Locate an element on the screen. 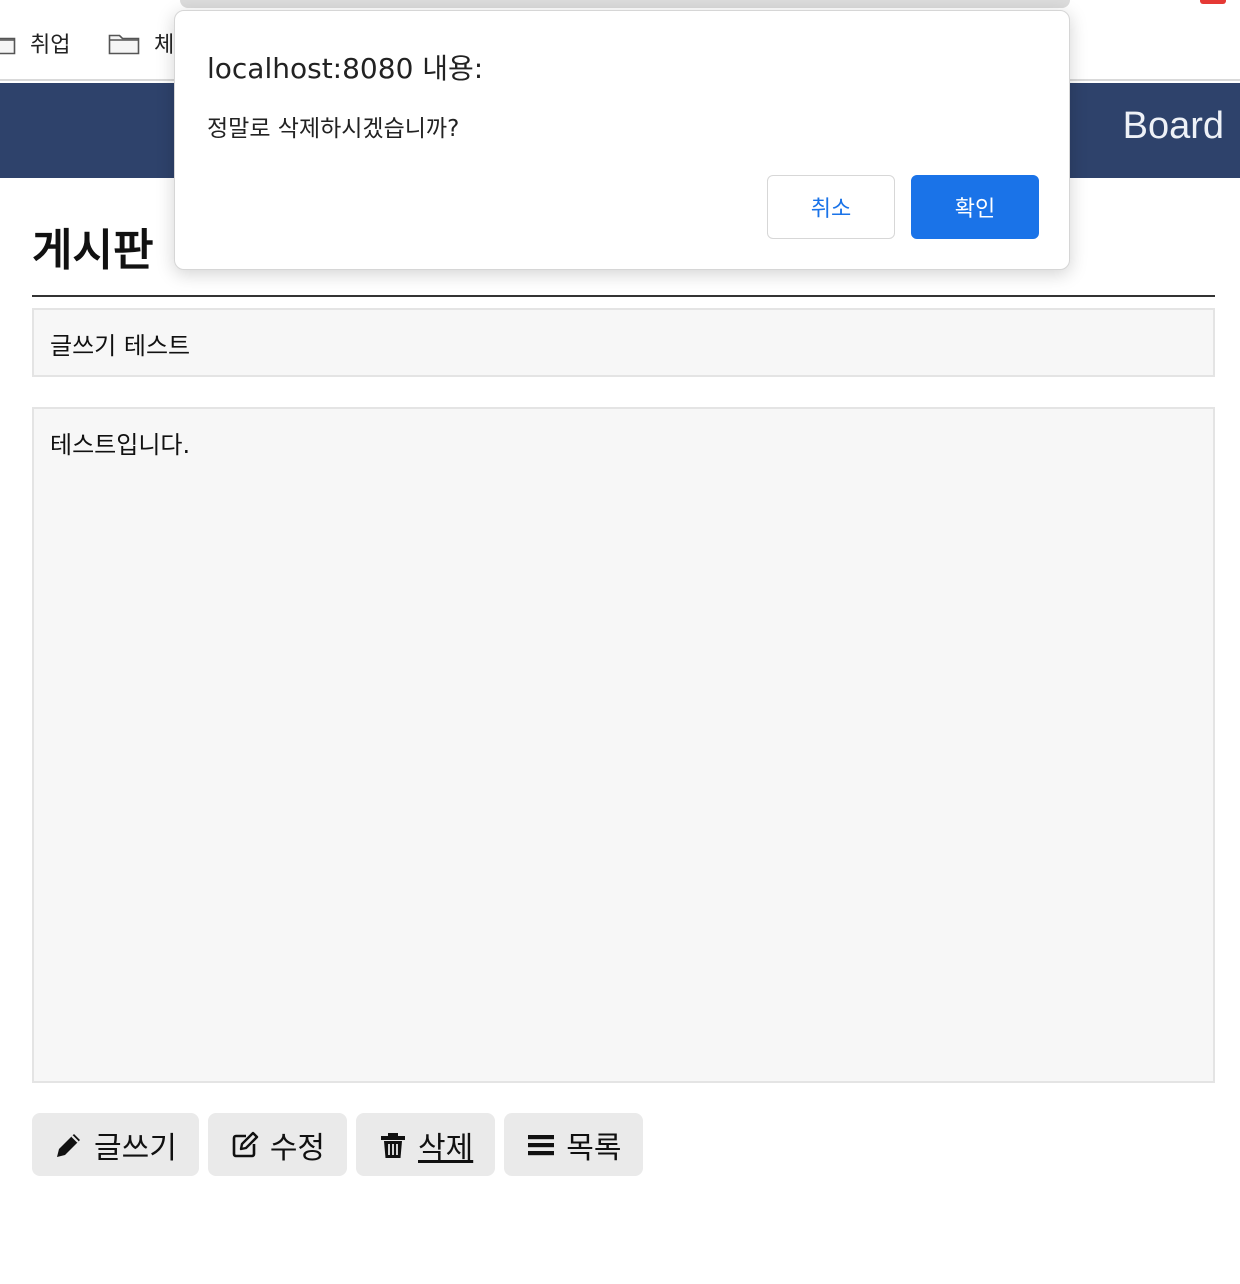  tab-strip-edge is located at coordinates (625, 4).